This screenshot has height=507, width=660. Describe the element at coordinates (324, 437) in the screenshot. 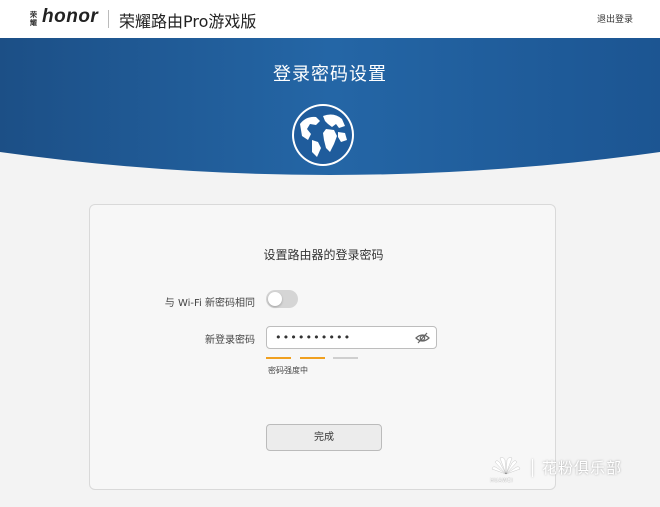

I see `done-button: 完成` at that location.